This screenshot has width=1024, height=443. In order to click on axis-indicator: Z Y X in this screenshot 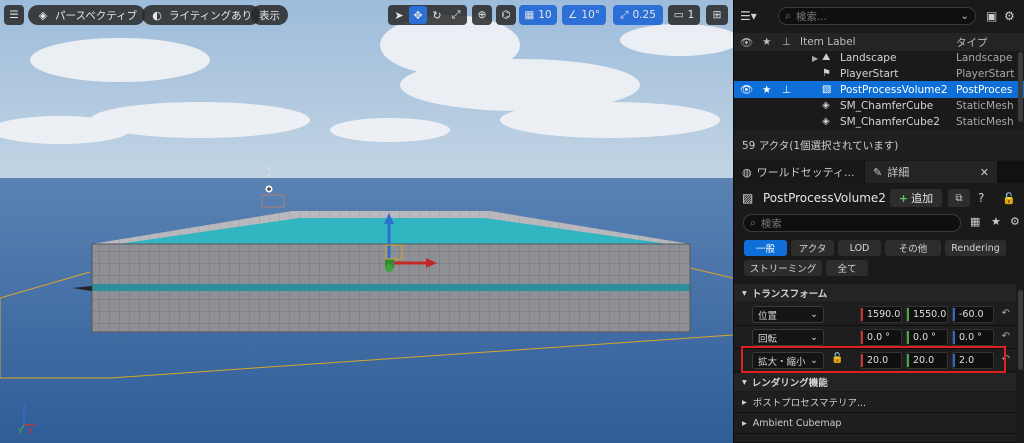, I will do `click(26, 419)`.